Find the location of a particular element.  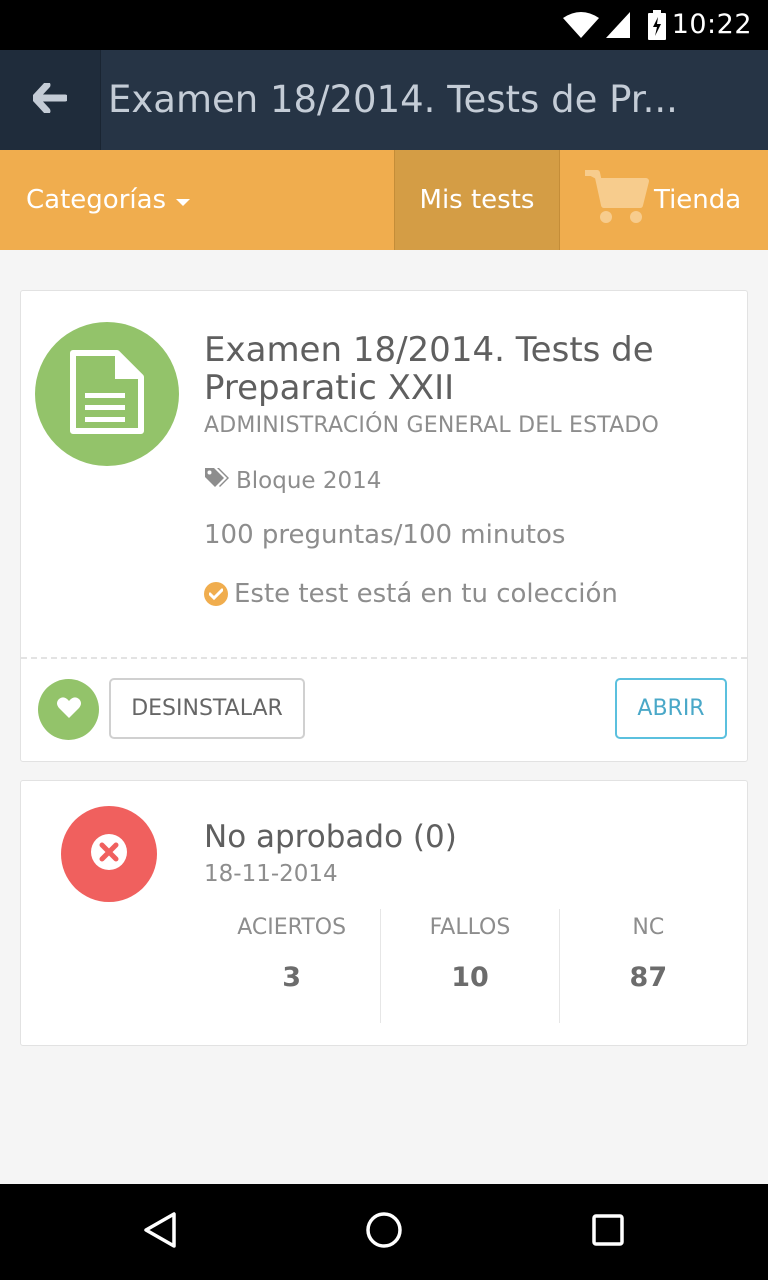

back-button is located at coordinates (50, 100).